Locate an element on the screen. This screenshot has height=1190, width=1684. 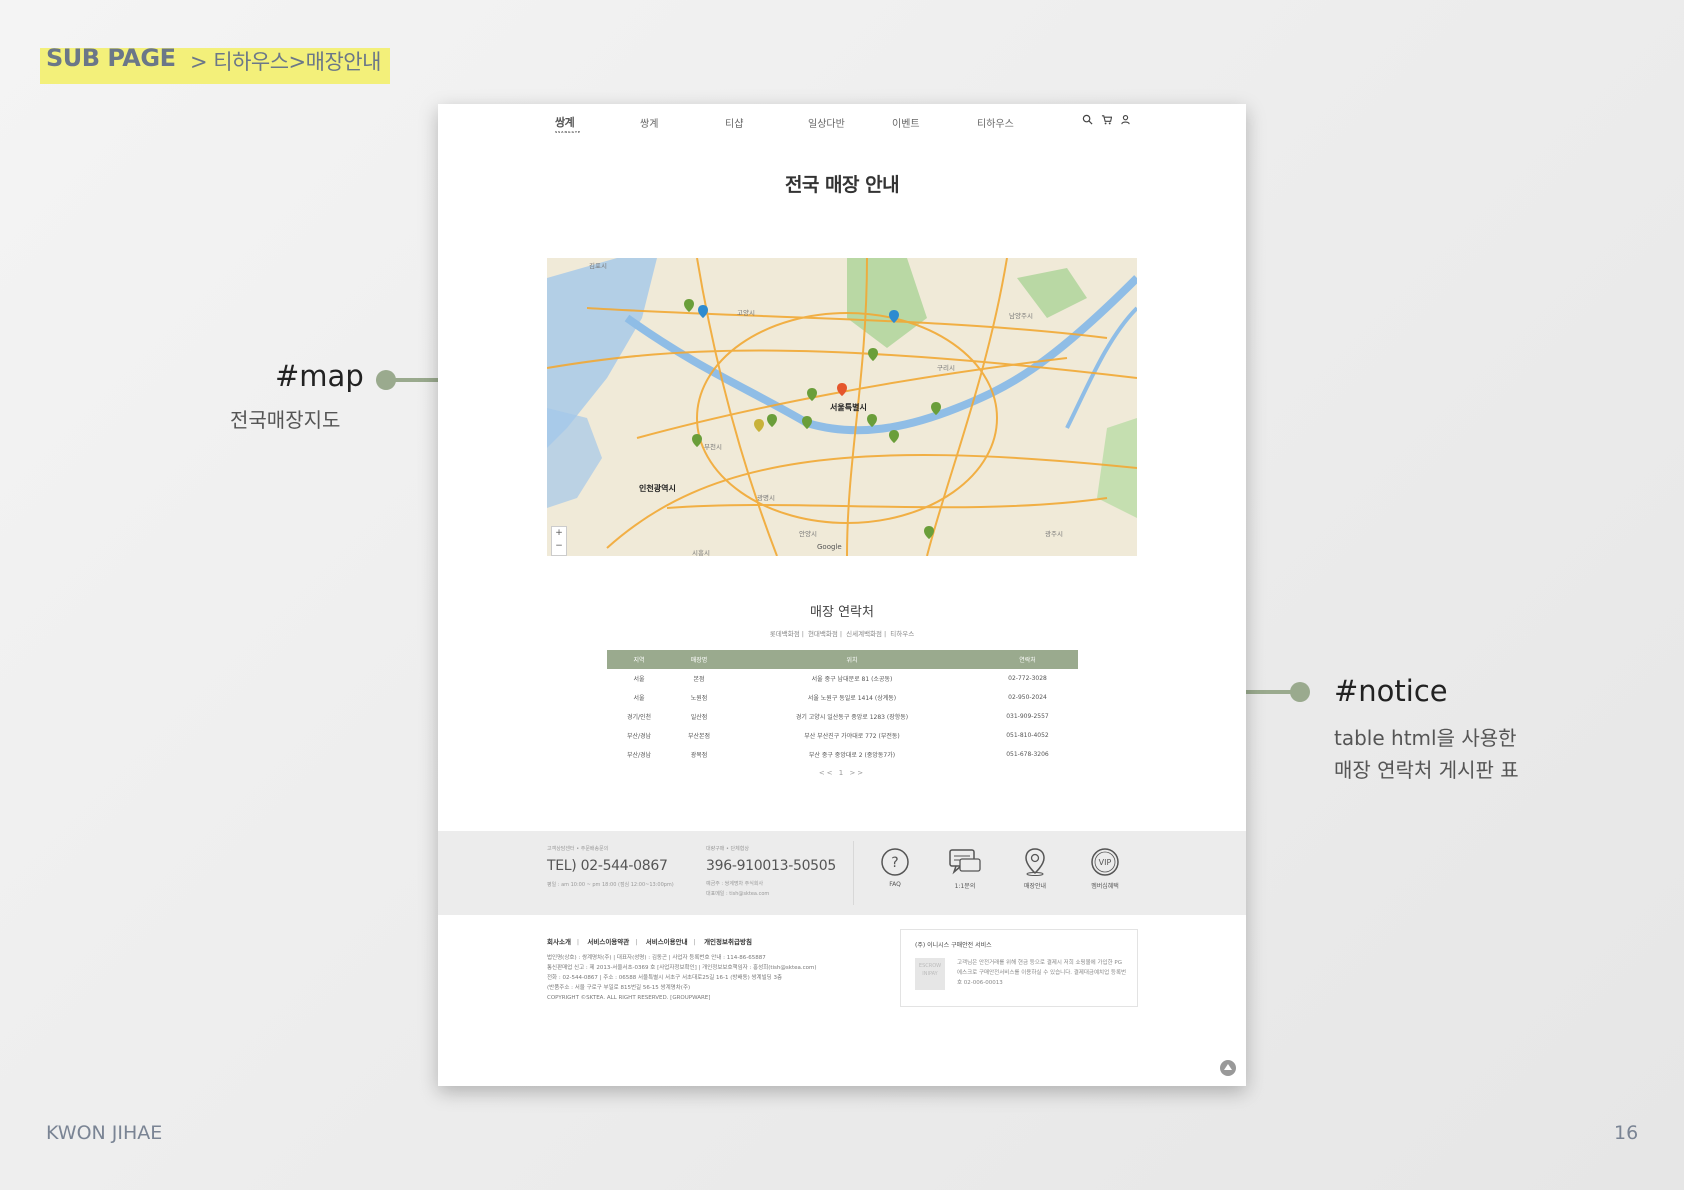
tab-hyundai: 현대백화점 is located at coordinates (823, 634).